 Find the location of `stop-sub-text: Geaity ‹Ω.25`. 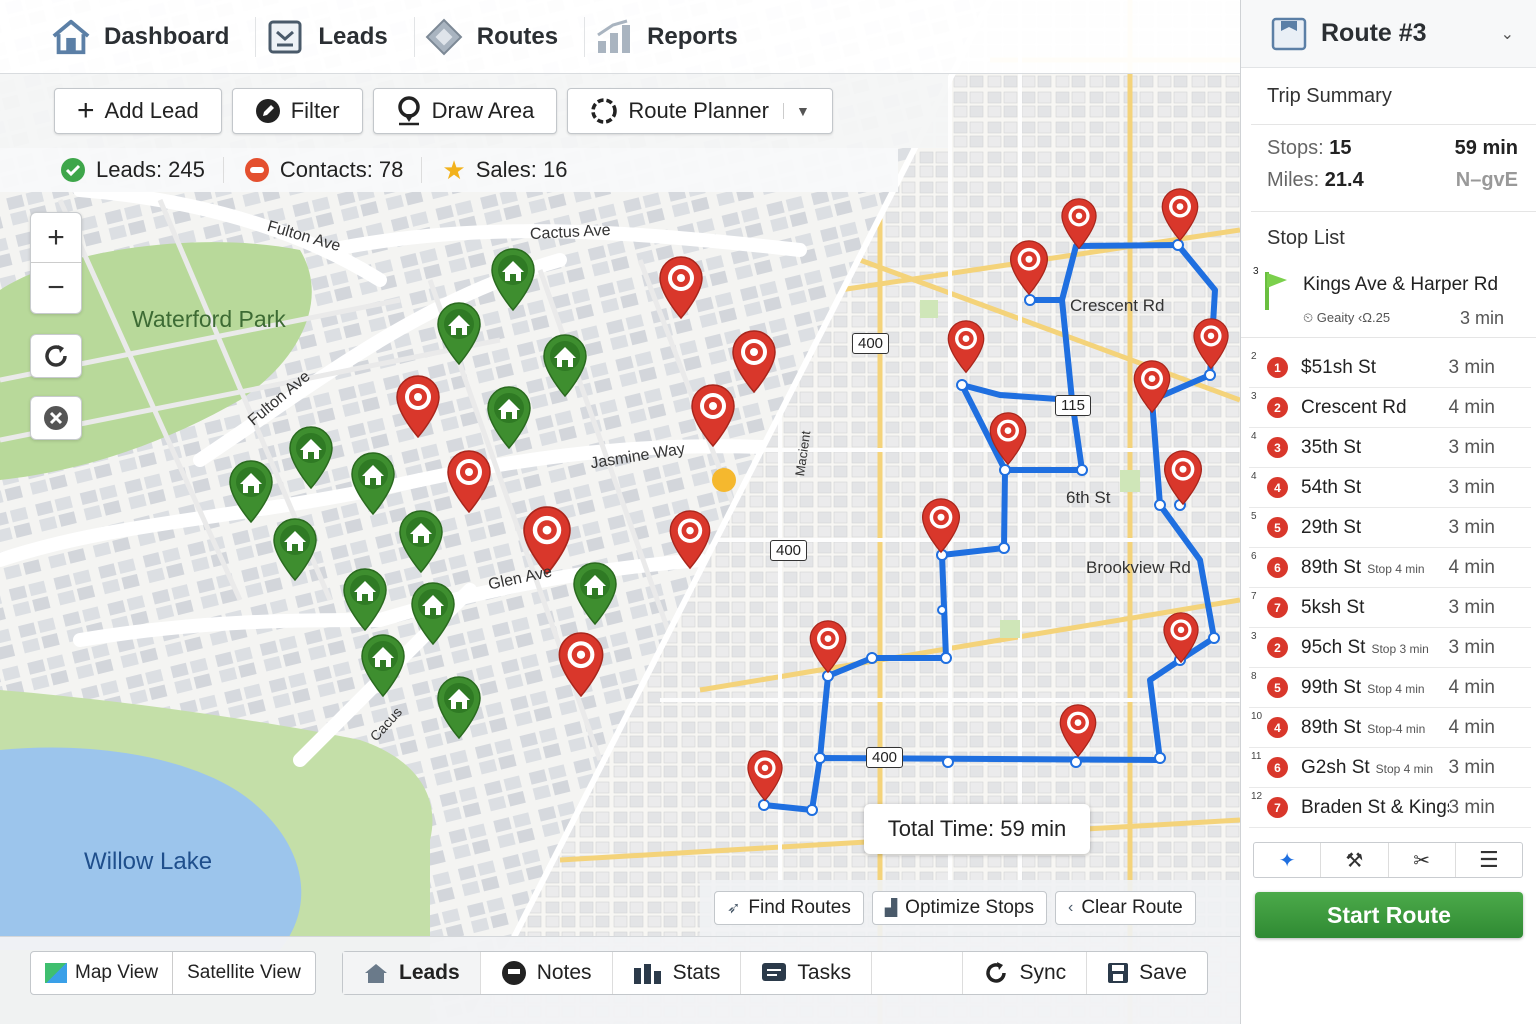

stop-sub-text: Geaity ‹Ω.25 is located at coordinates (1353, 317).